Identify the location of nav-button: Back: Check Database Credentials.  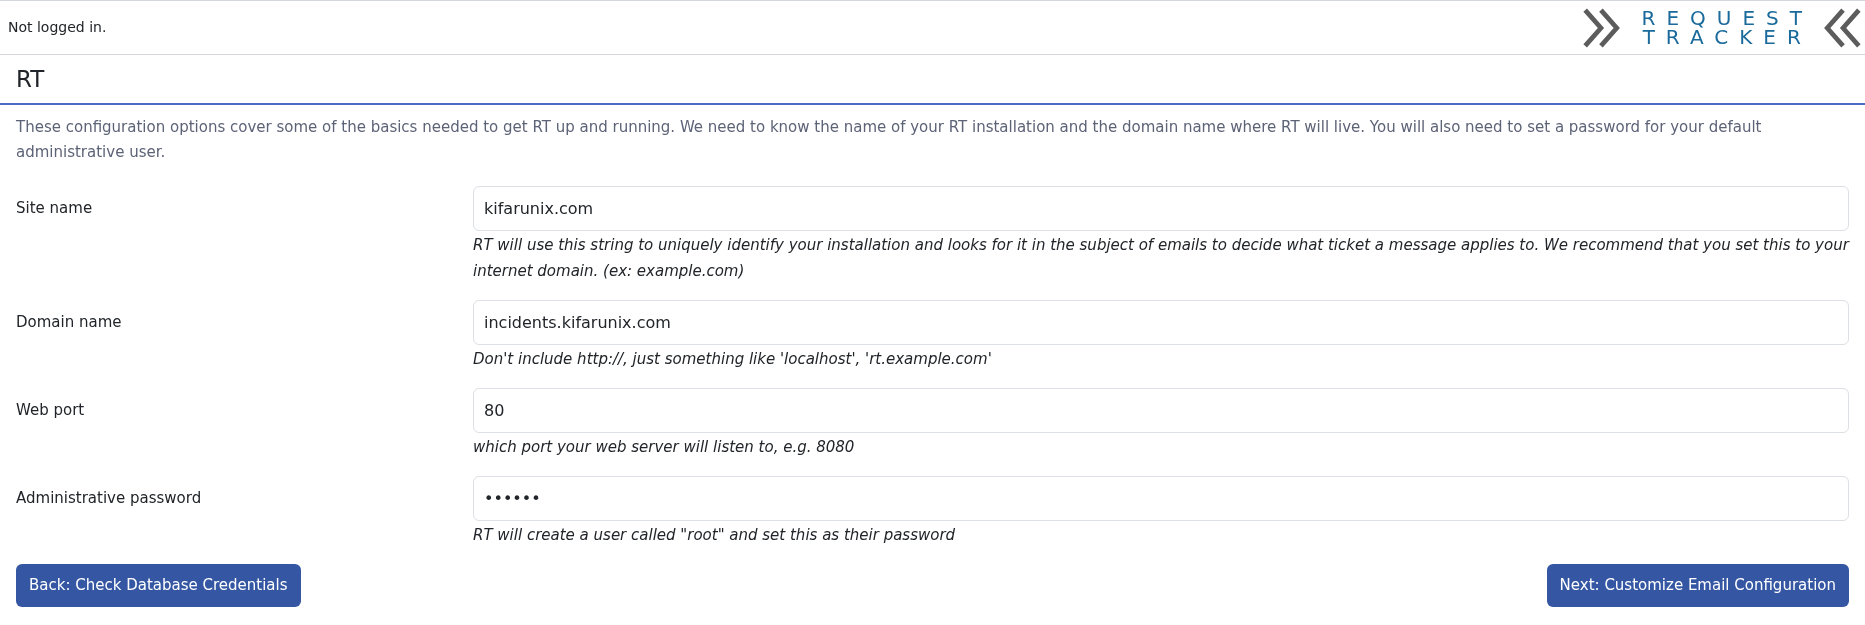
(158, 585).